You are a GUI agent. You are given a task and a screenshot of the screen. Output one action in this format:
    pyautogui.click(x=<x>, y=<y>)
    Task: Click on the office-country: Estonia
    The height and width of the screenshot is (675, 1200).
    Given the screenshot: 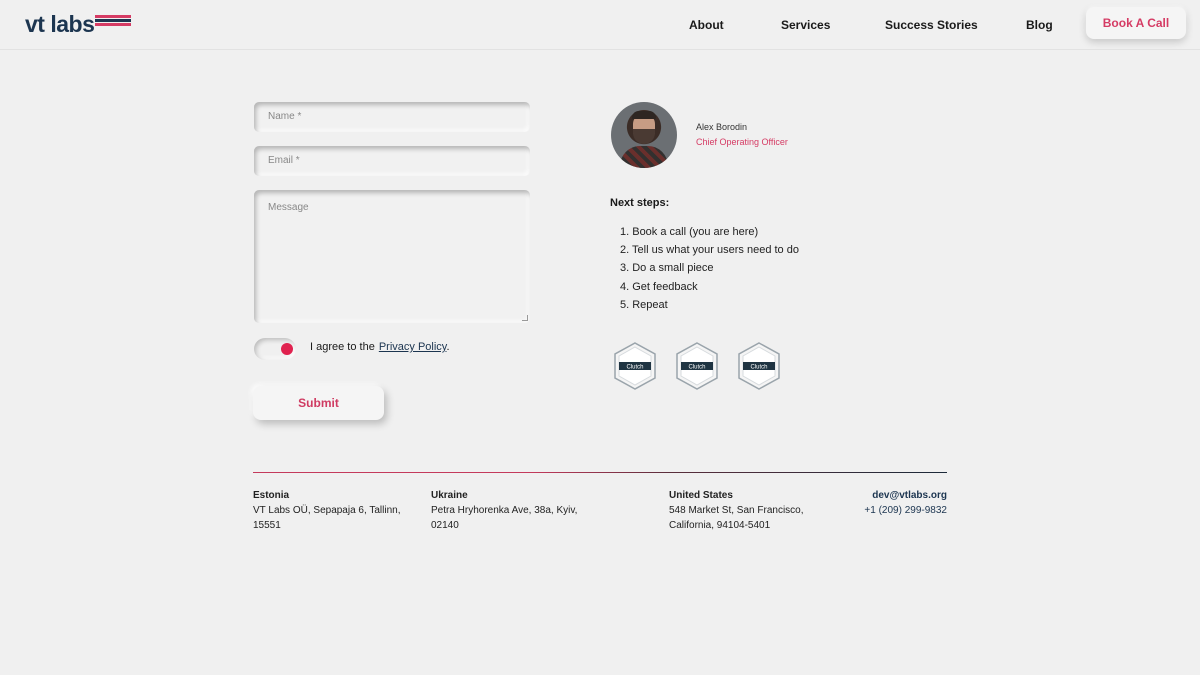 What is the action you would take?
    pyautogui.click(x=271, y=495)
    